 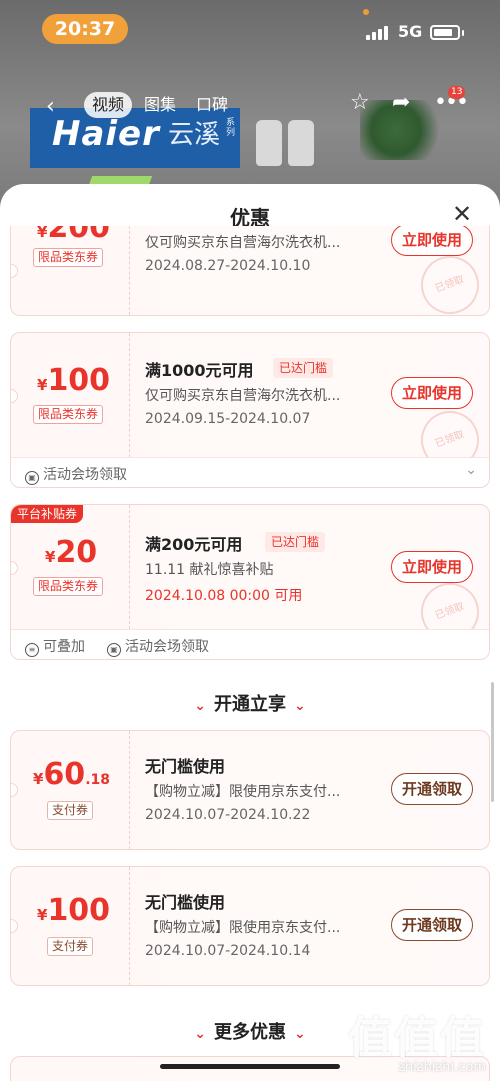 I want to click on scrollbar, so click(x=492, y=742).